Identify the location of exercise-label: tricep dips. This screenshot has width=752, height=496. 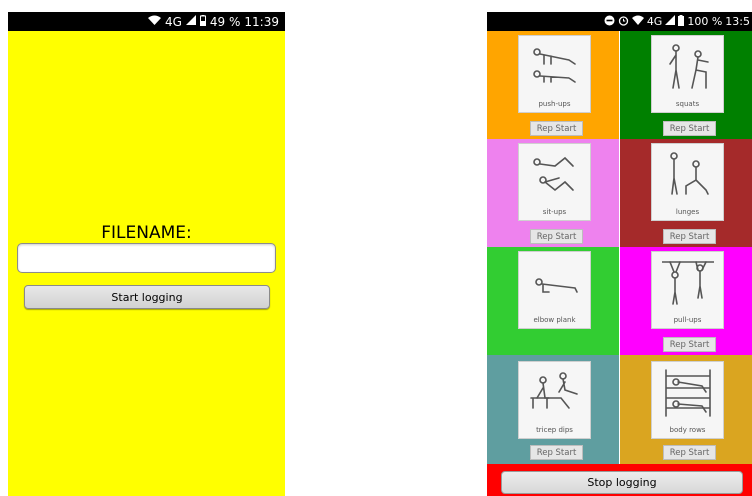
(554, 430).